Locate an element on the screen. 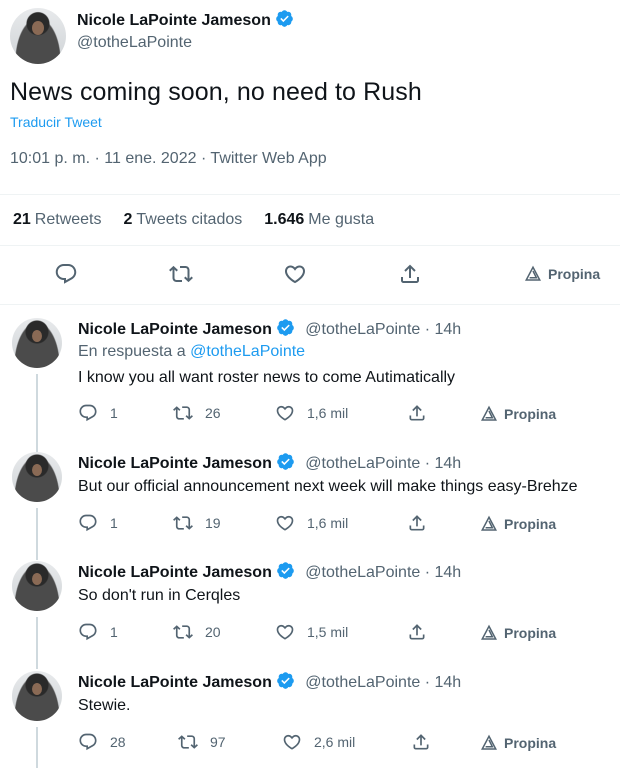 Image resolution: width=620 pixels, height=768 pixels. author-handle: @totheLaPointe is located at coordinates (134, 43).